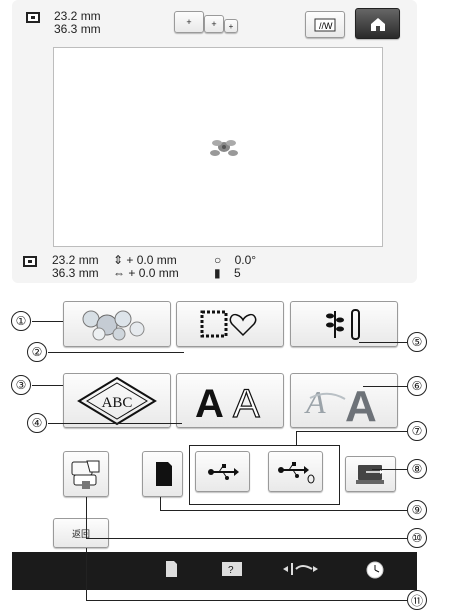  Describe the element at coordinates (417, 538) in the screenshot. I see `callout-10: ⑩` at that location.